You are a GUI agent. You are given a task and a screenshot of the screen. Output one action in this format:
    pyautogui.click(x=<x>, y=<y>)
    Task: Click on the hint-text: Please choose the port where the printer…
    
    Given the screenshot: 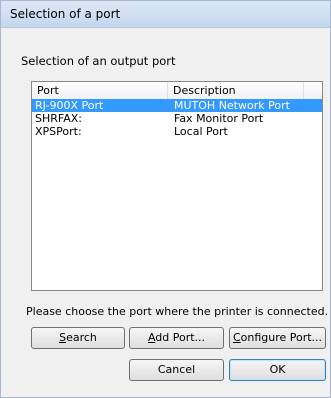 What is the action you would take?
    pyautogui.click(x=177, y=311)
    